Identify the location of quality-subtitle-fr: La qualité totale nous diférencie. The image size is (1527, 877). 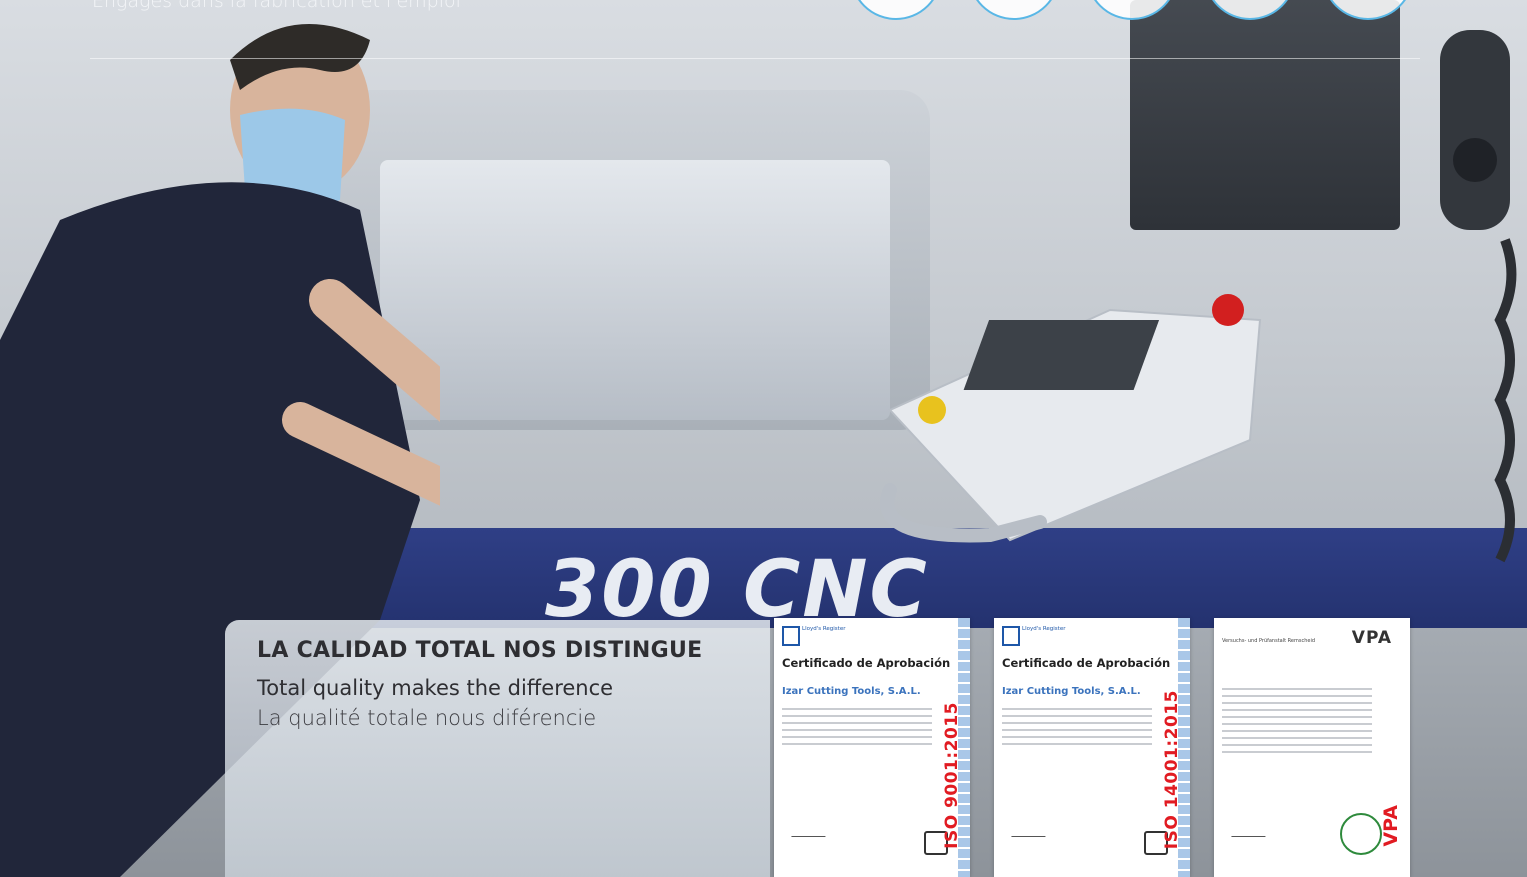
(427, 718).